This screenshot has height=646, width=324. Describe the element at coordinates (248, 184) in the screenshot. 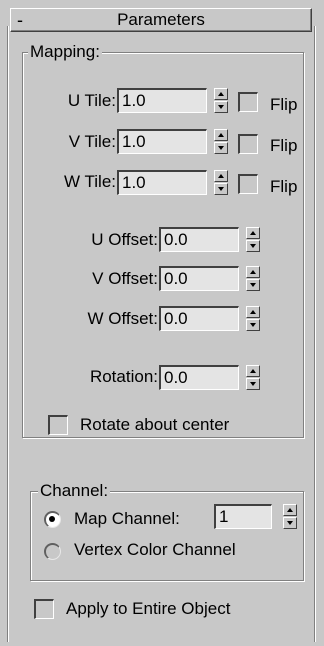

I see `w-tile-flip-checkbox` at that location.